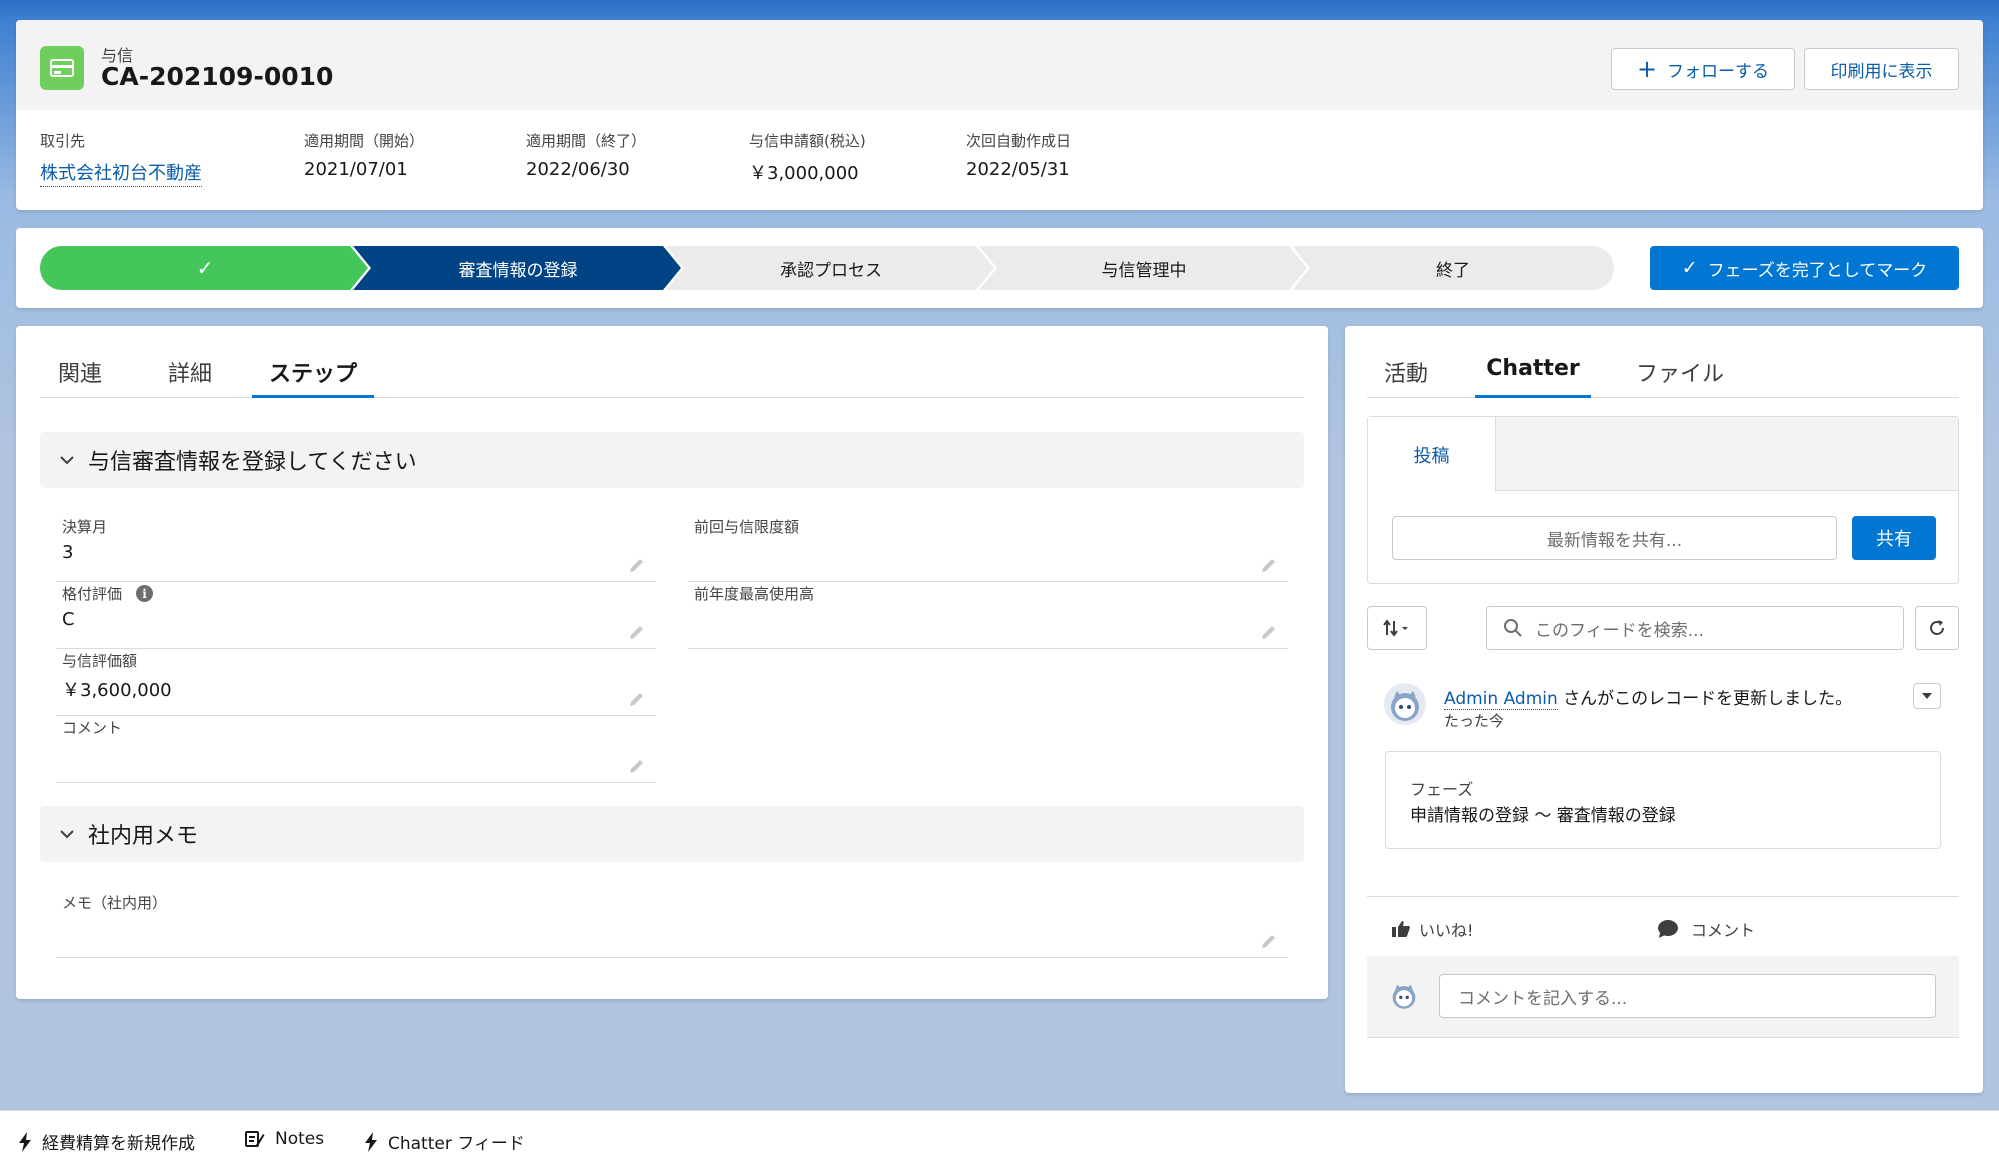  What do you see at coordinates (1663, 500) in the screenshot?
I see `chatter-publisher: 投稿 最新情報を共有... 共有` at bounding box center [1663, 500].